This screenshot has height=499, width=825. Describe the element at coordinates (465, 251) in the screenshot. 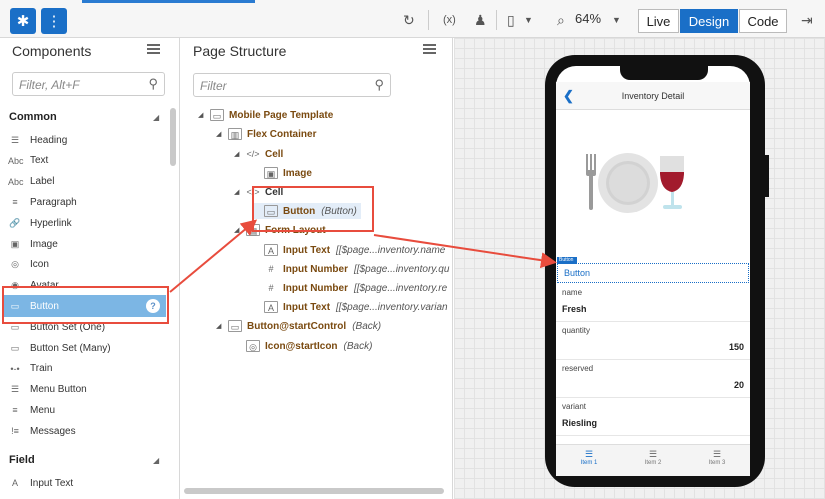

I see `arrow-to-preview` at that location.